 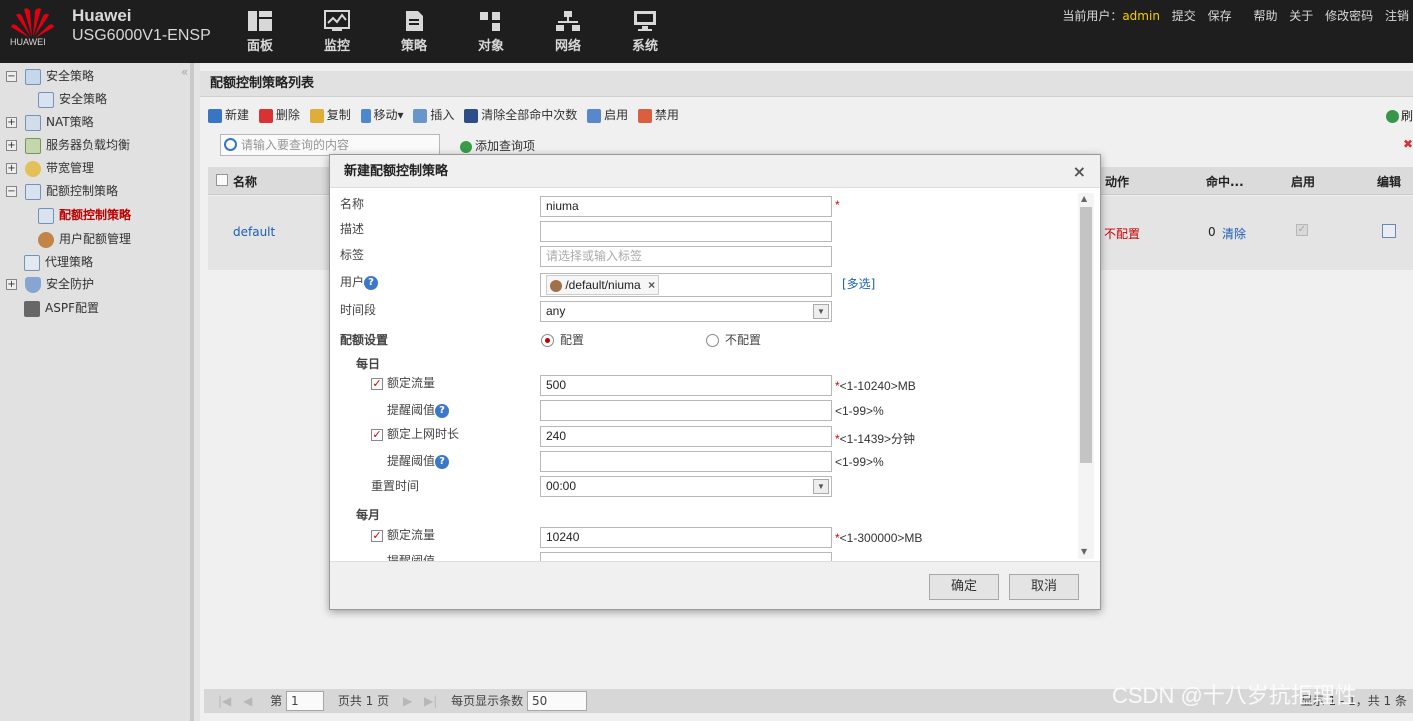 I want to click on time-range-value: any, so click(x=556, y=311).